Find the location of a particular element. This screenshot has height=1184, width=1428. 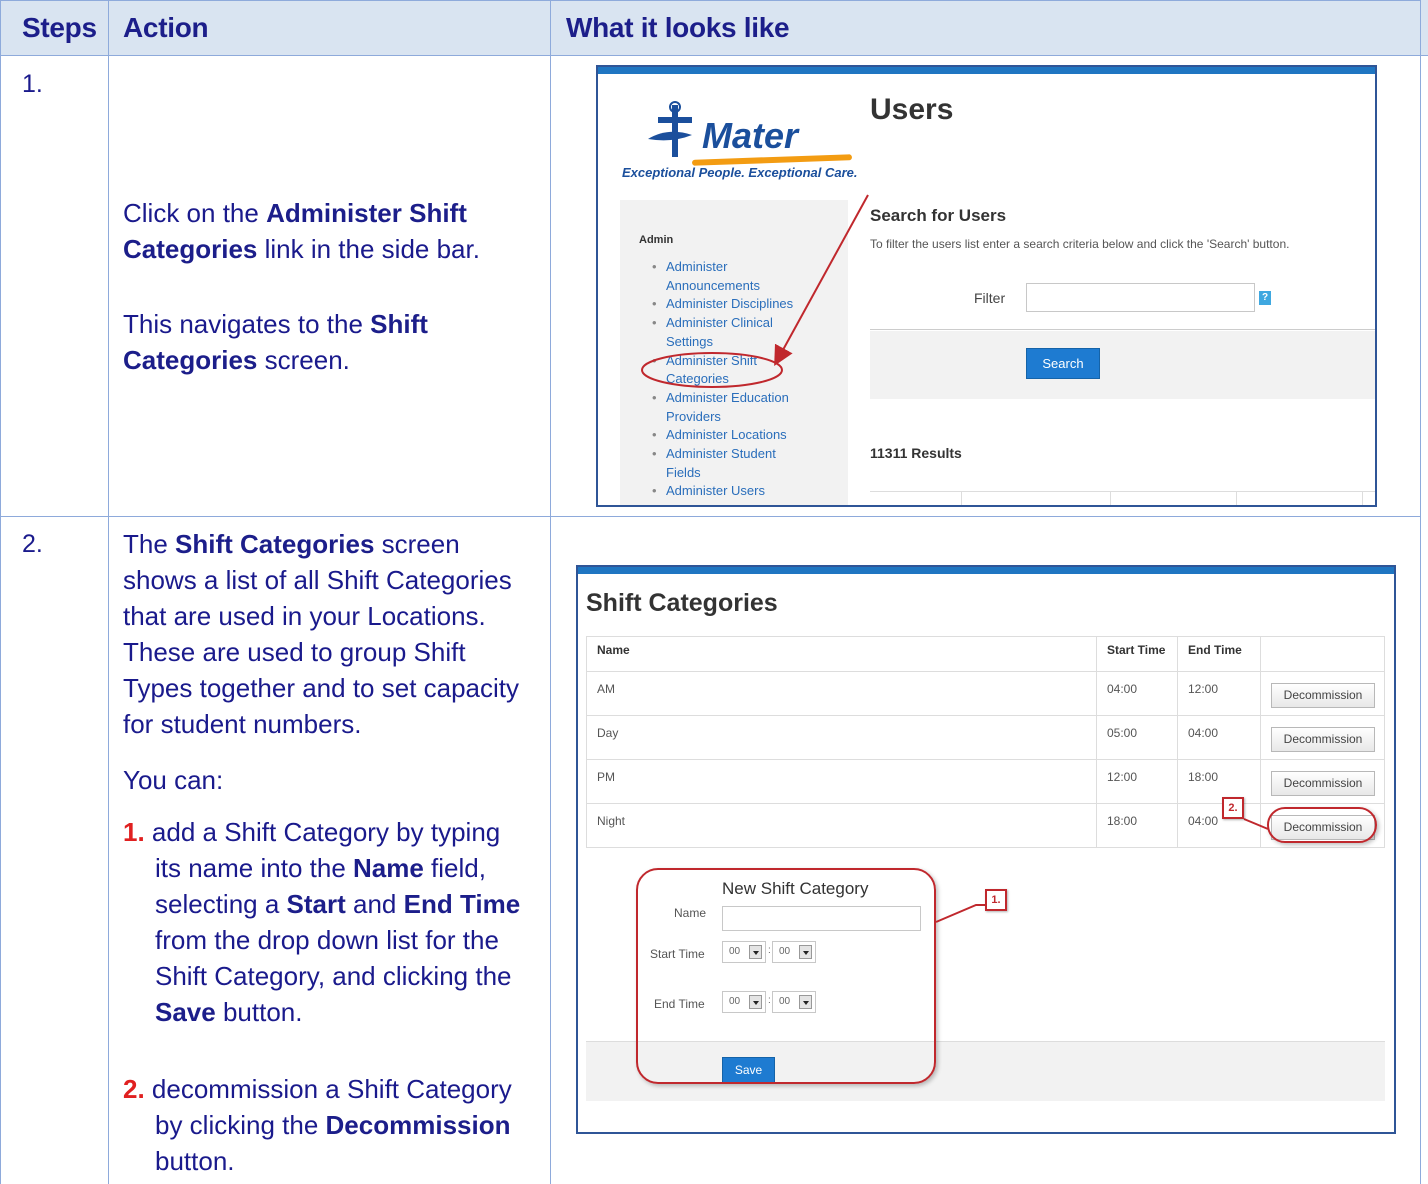

step-1-text: Click on the is located at coordinates (195, 213).